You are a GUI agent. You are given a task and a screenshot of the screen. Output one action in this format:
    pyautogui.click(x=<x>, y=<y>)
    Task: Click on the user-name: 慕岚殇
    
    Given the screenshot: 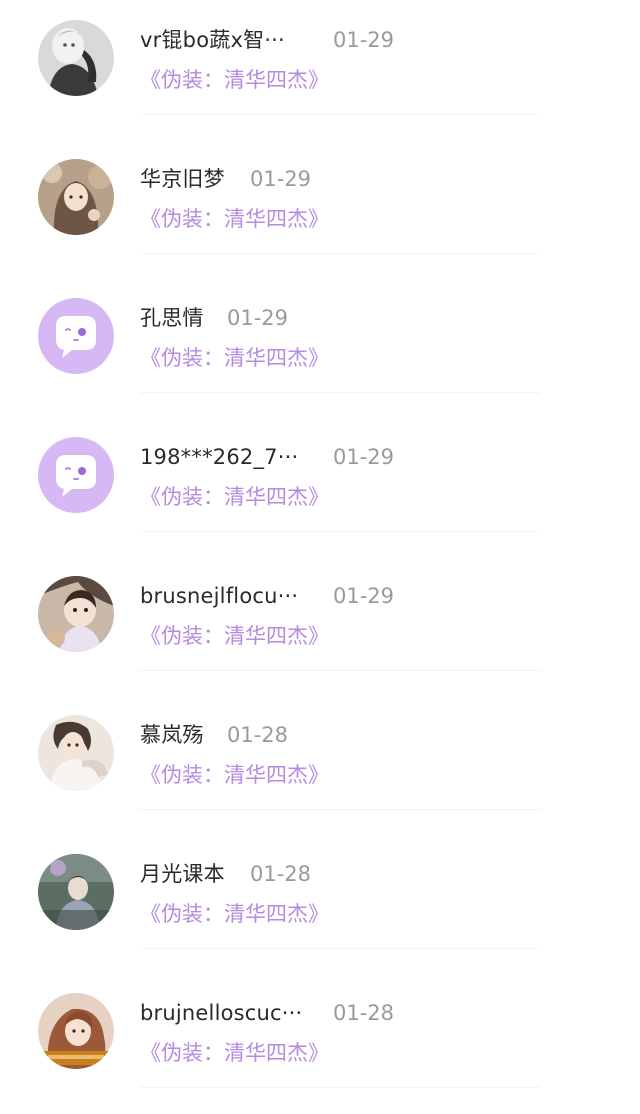 What is the action you would take?
    pyautogui.click(x=172, y=735)
    